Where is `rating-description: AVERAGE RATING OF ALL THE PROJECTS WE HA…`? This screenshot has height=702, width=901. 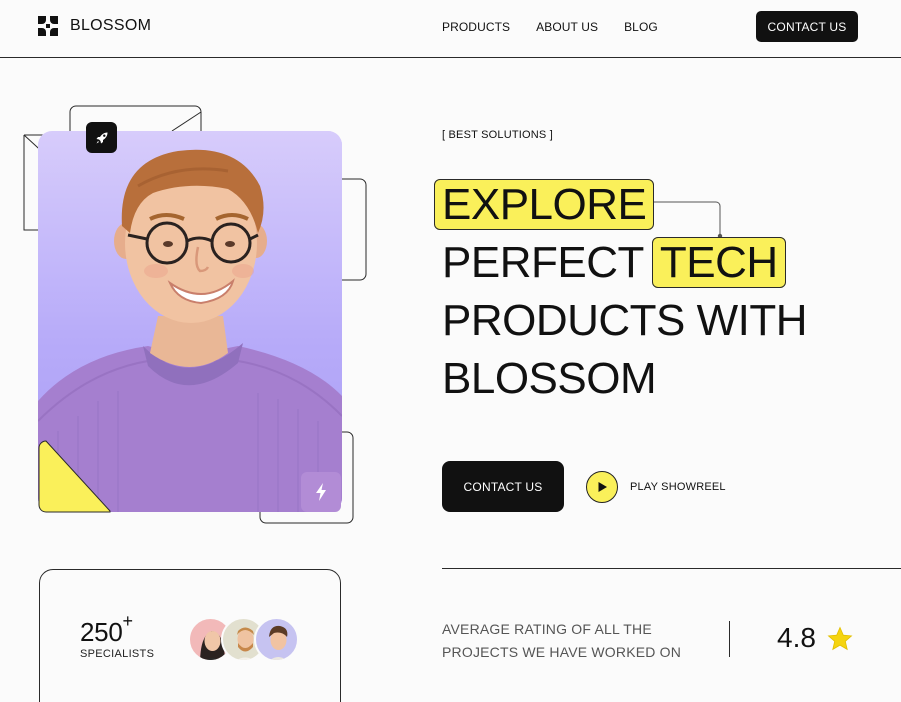
rating-description: AVERAGE RATING OF ALL THE PROJECTS WE HA… is located at coordinates (561, 641).